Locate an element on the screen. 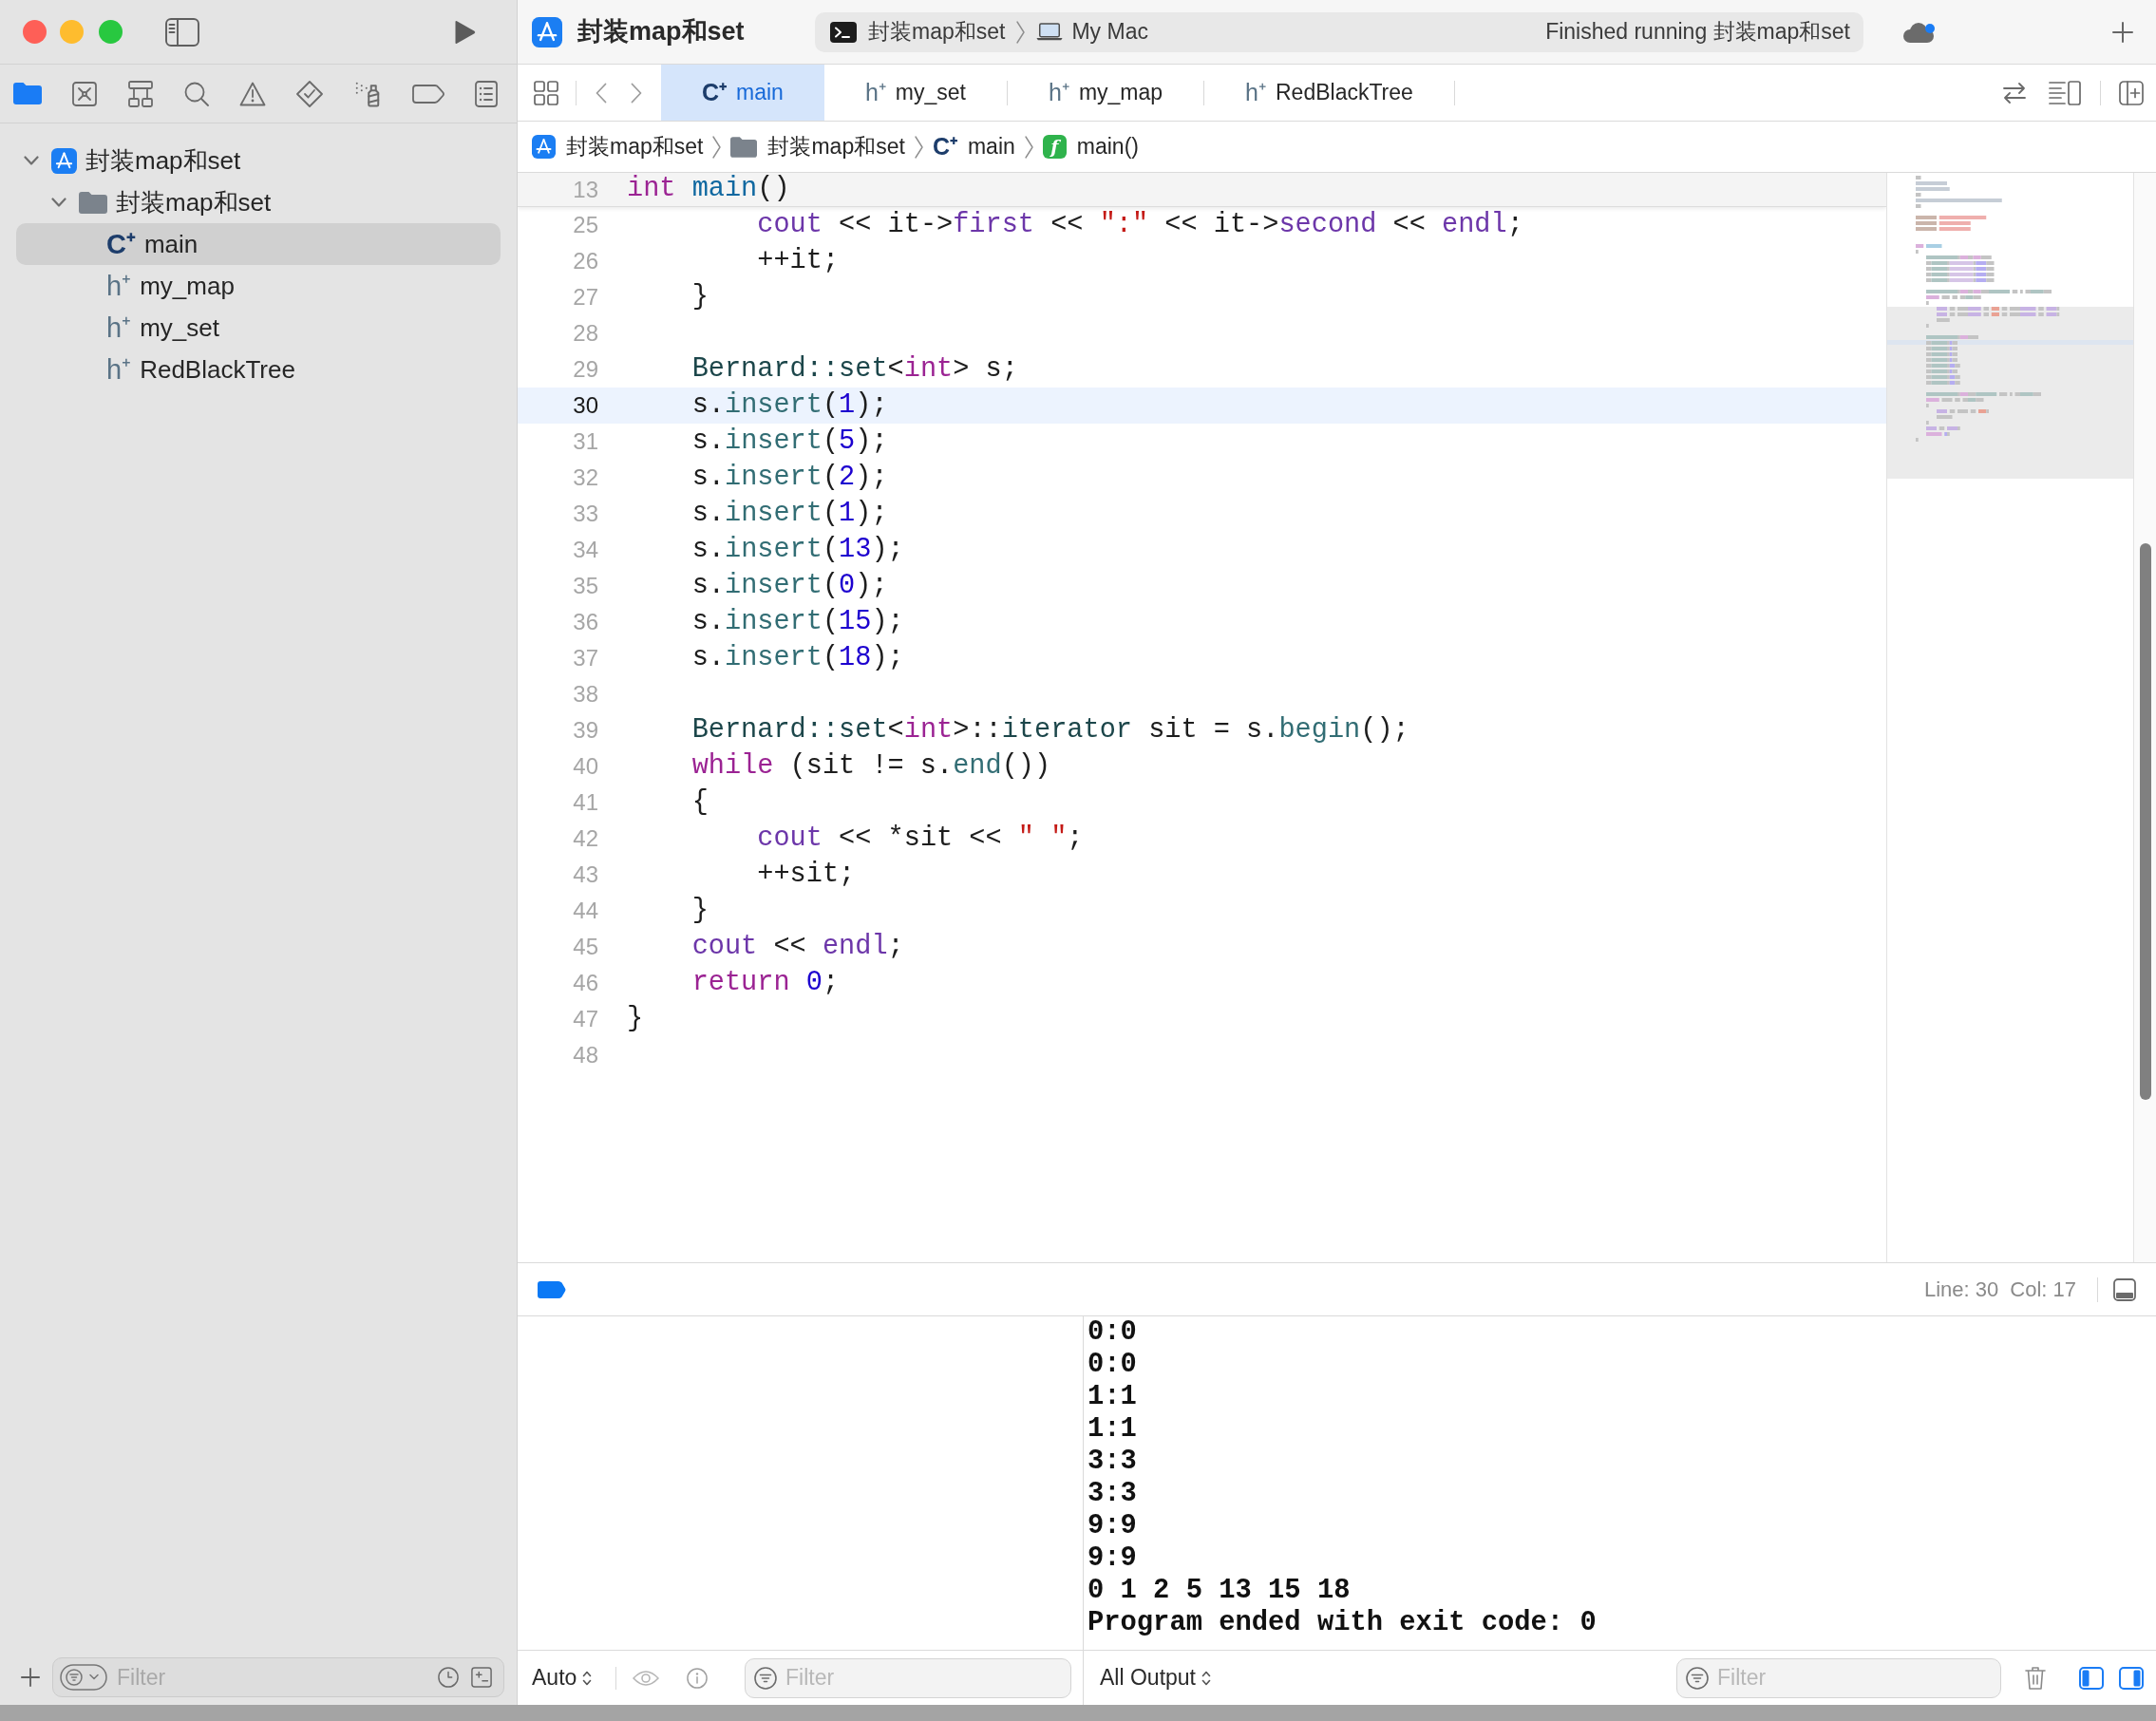  code-line: cout << *sit << " "; is located at coordinates (920, 838).